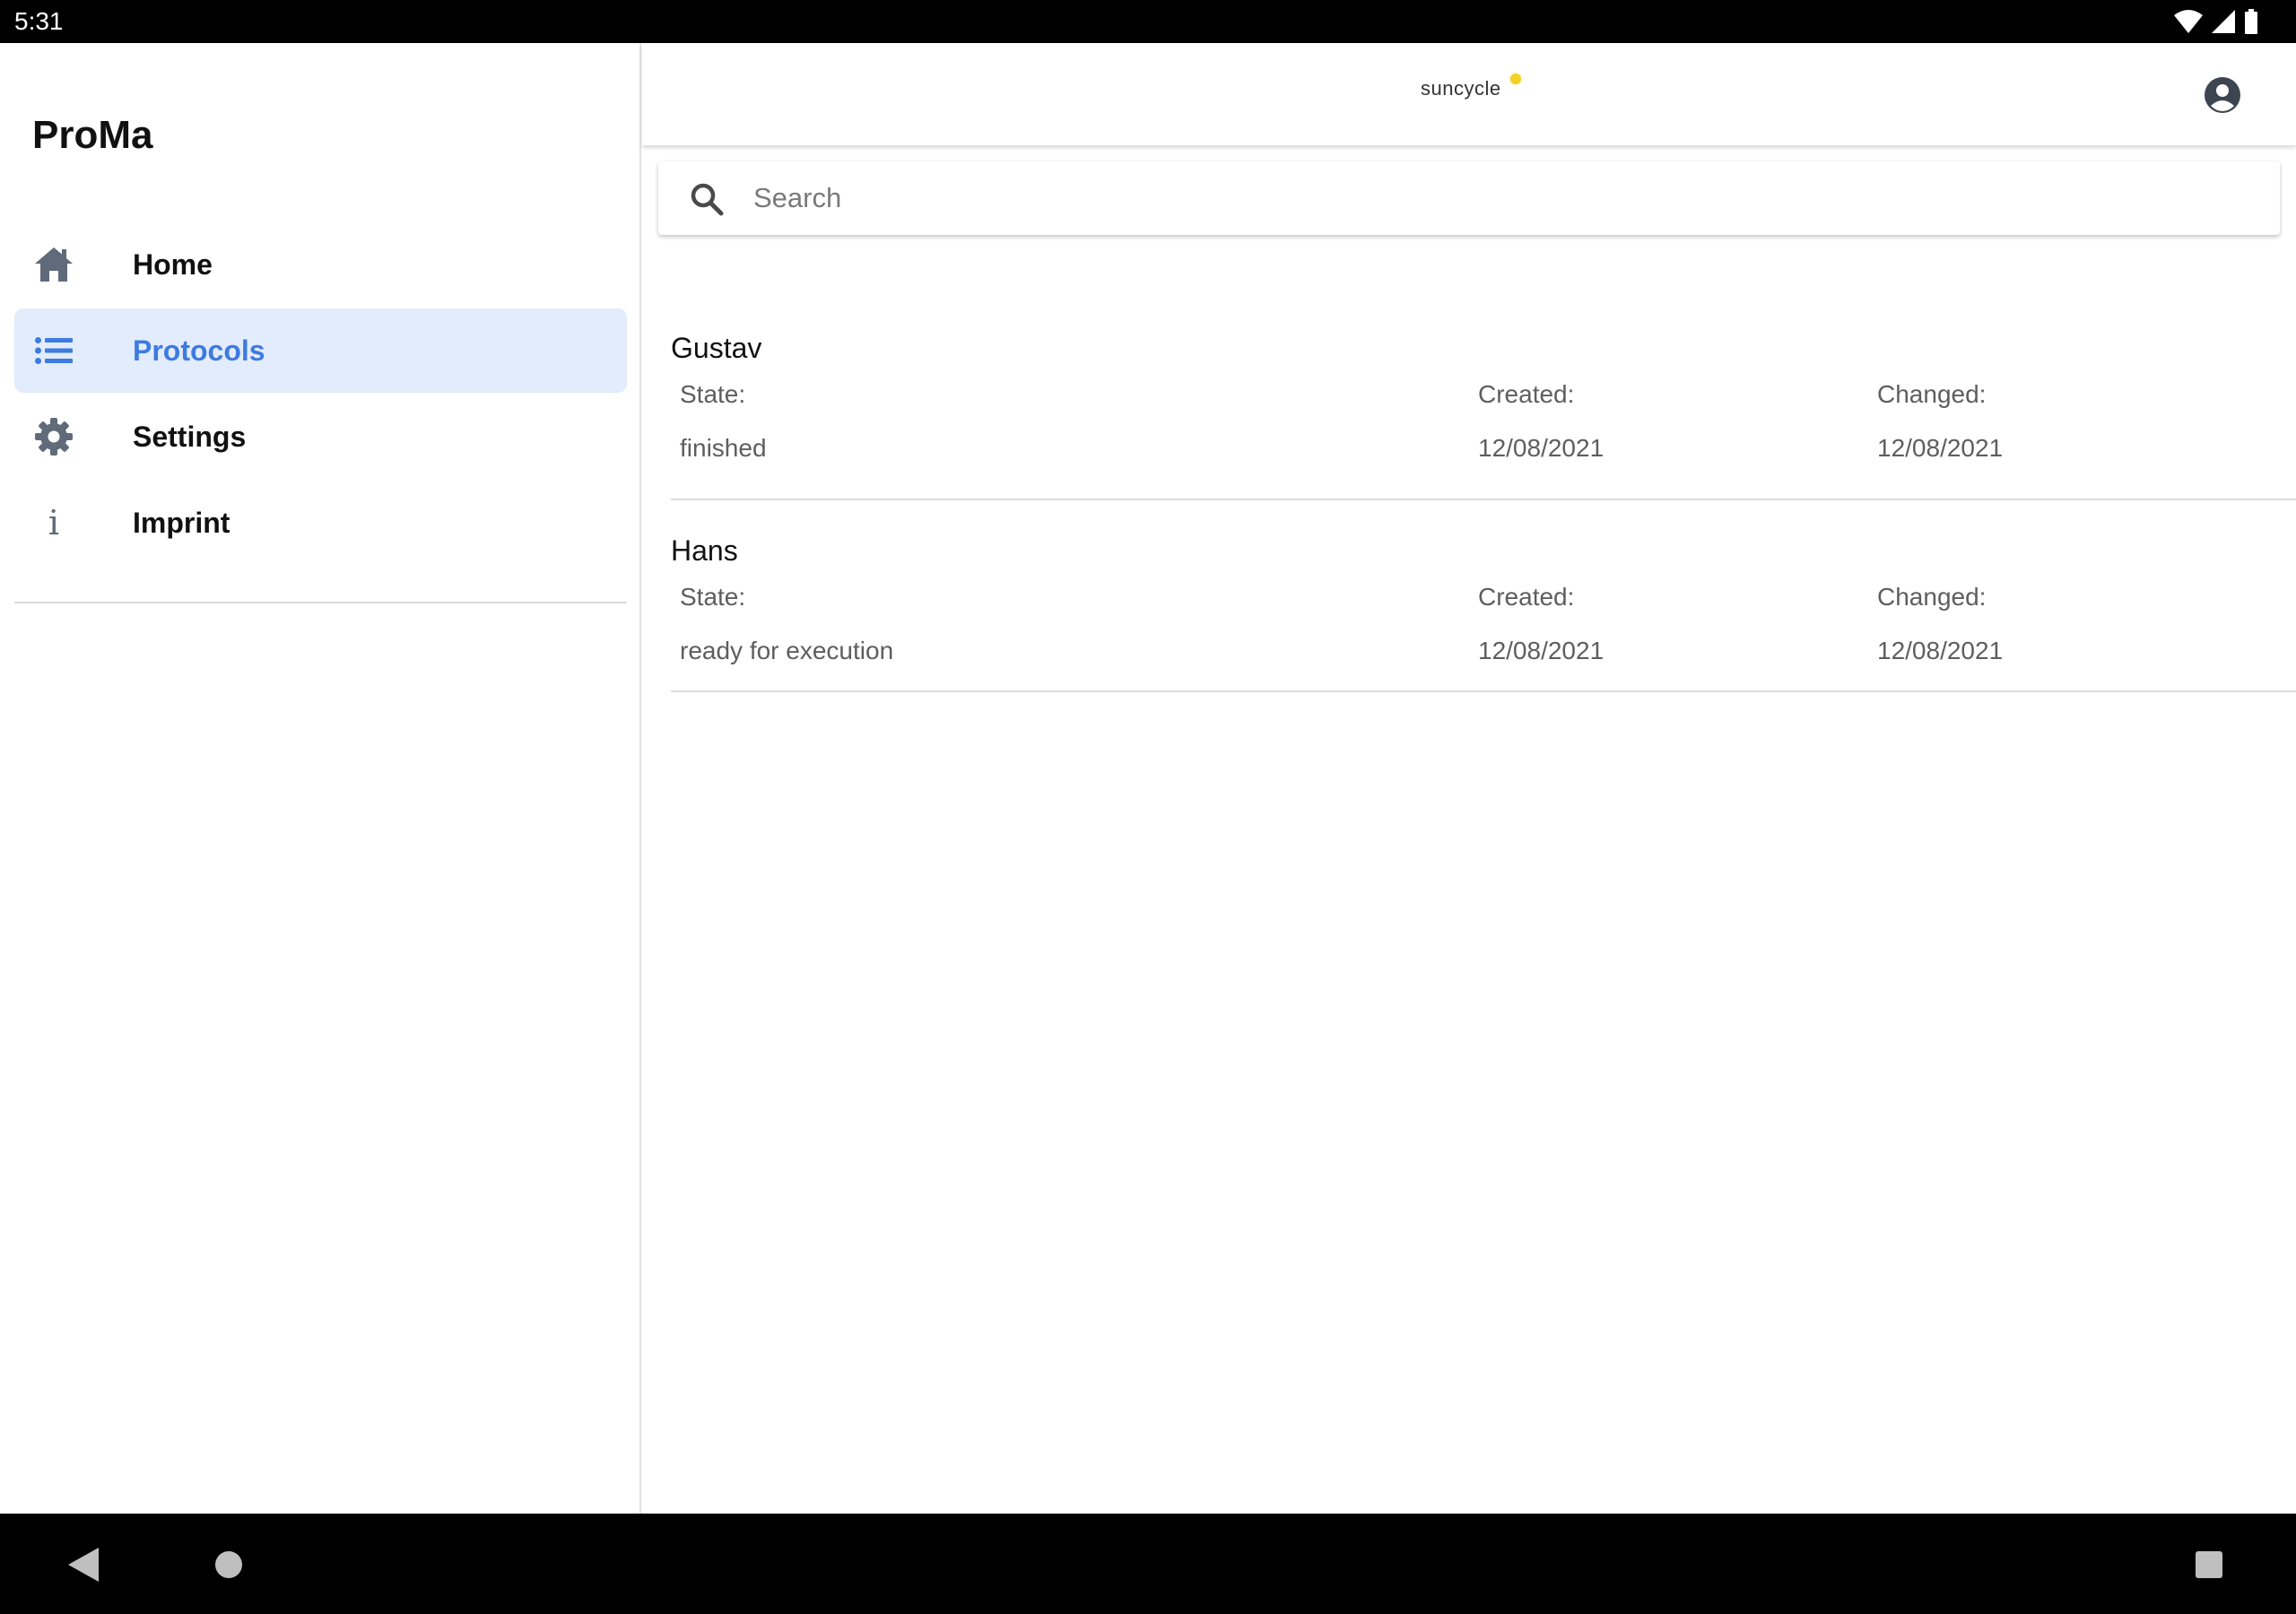 This screenshot has height=1614, width=2296. Describe the element at coordinates (92, 135) in the screenshot. I see `app-title: ProMa` at that location.